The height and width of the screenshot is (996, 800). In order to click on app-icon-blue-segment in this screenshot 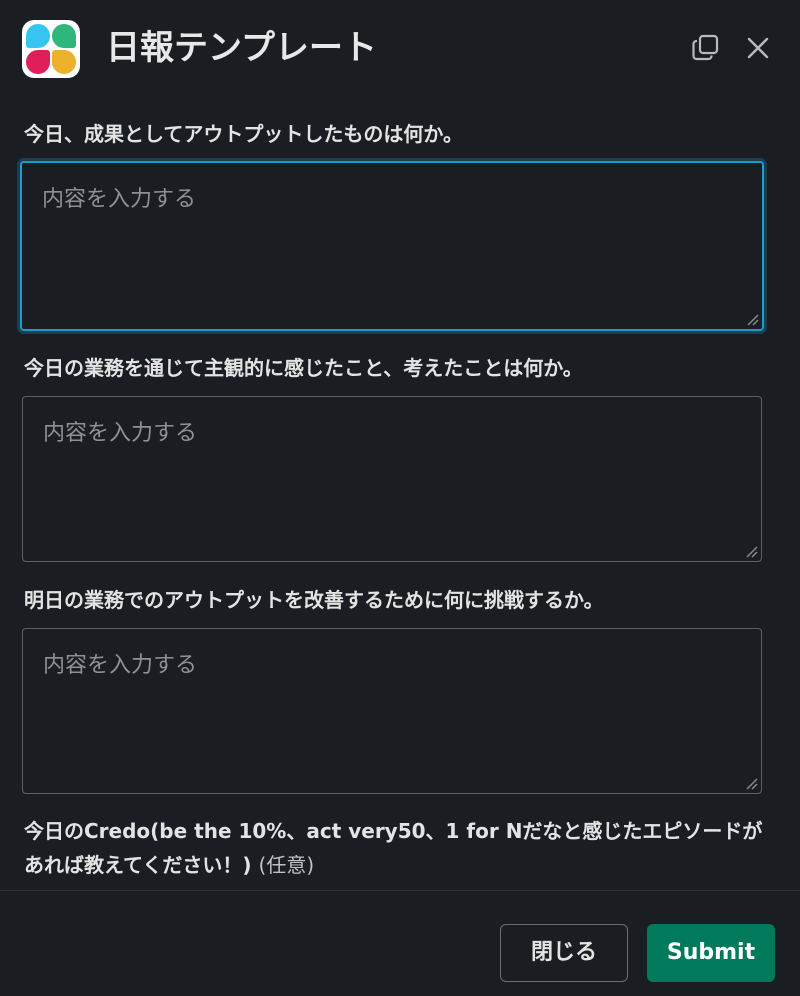, I will do `click(38, 36)`.